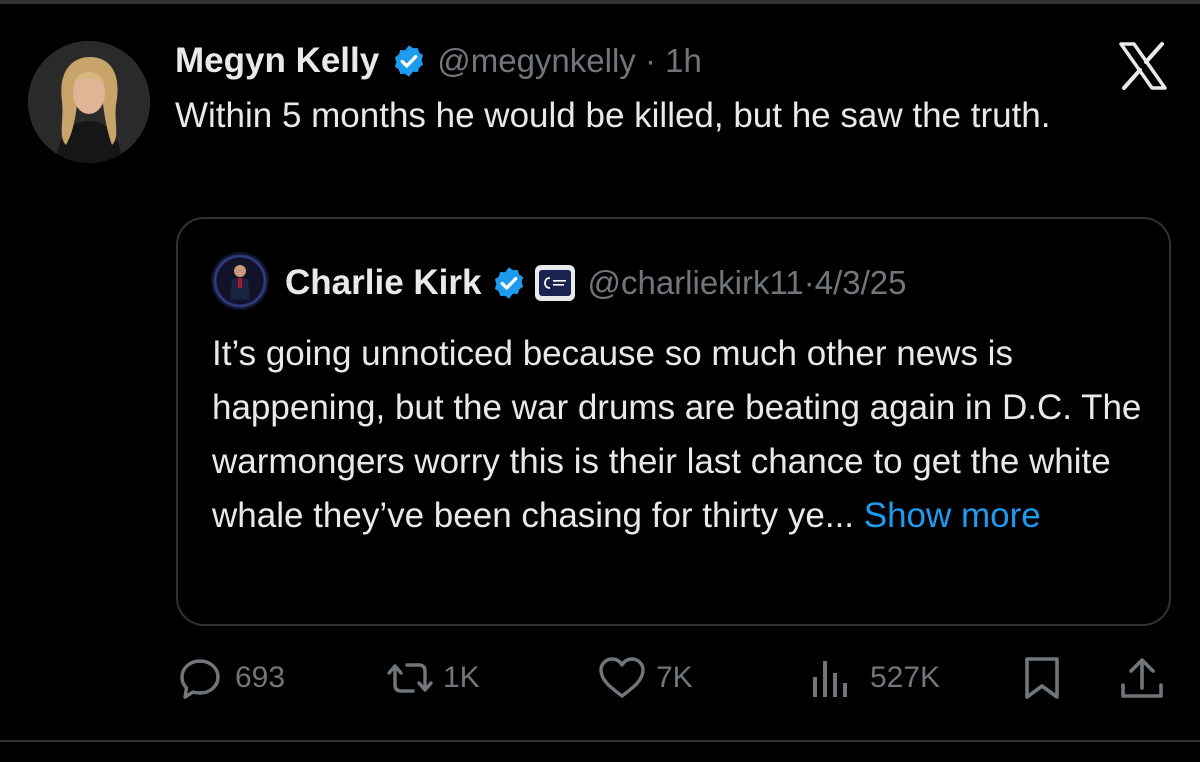  I want to click on quoted-tweet-header: Charlie Kirk @charliekirk11·4/3/25, so click(596, 283).